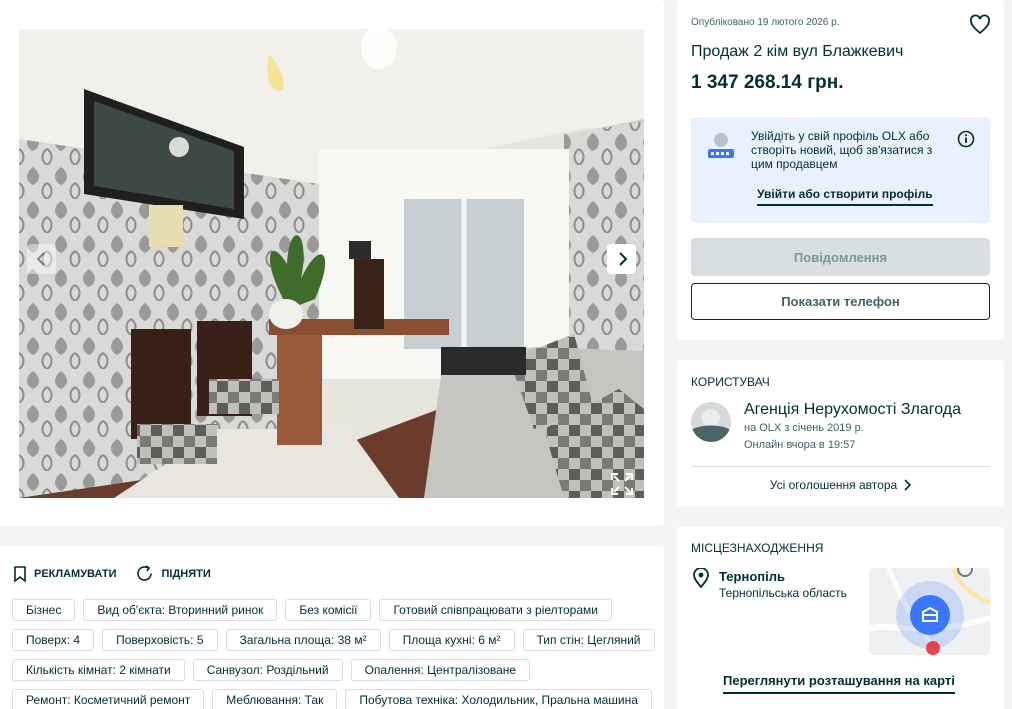 The width and height of the screenshot is (1012, 709). What do you see at coordinates (721, 145) in the screenshot?
I see `profile-illustration-icon` at bounding box center [721, 145].